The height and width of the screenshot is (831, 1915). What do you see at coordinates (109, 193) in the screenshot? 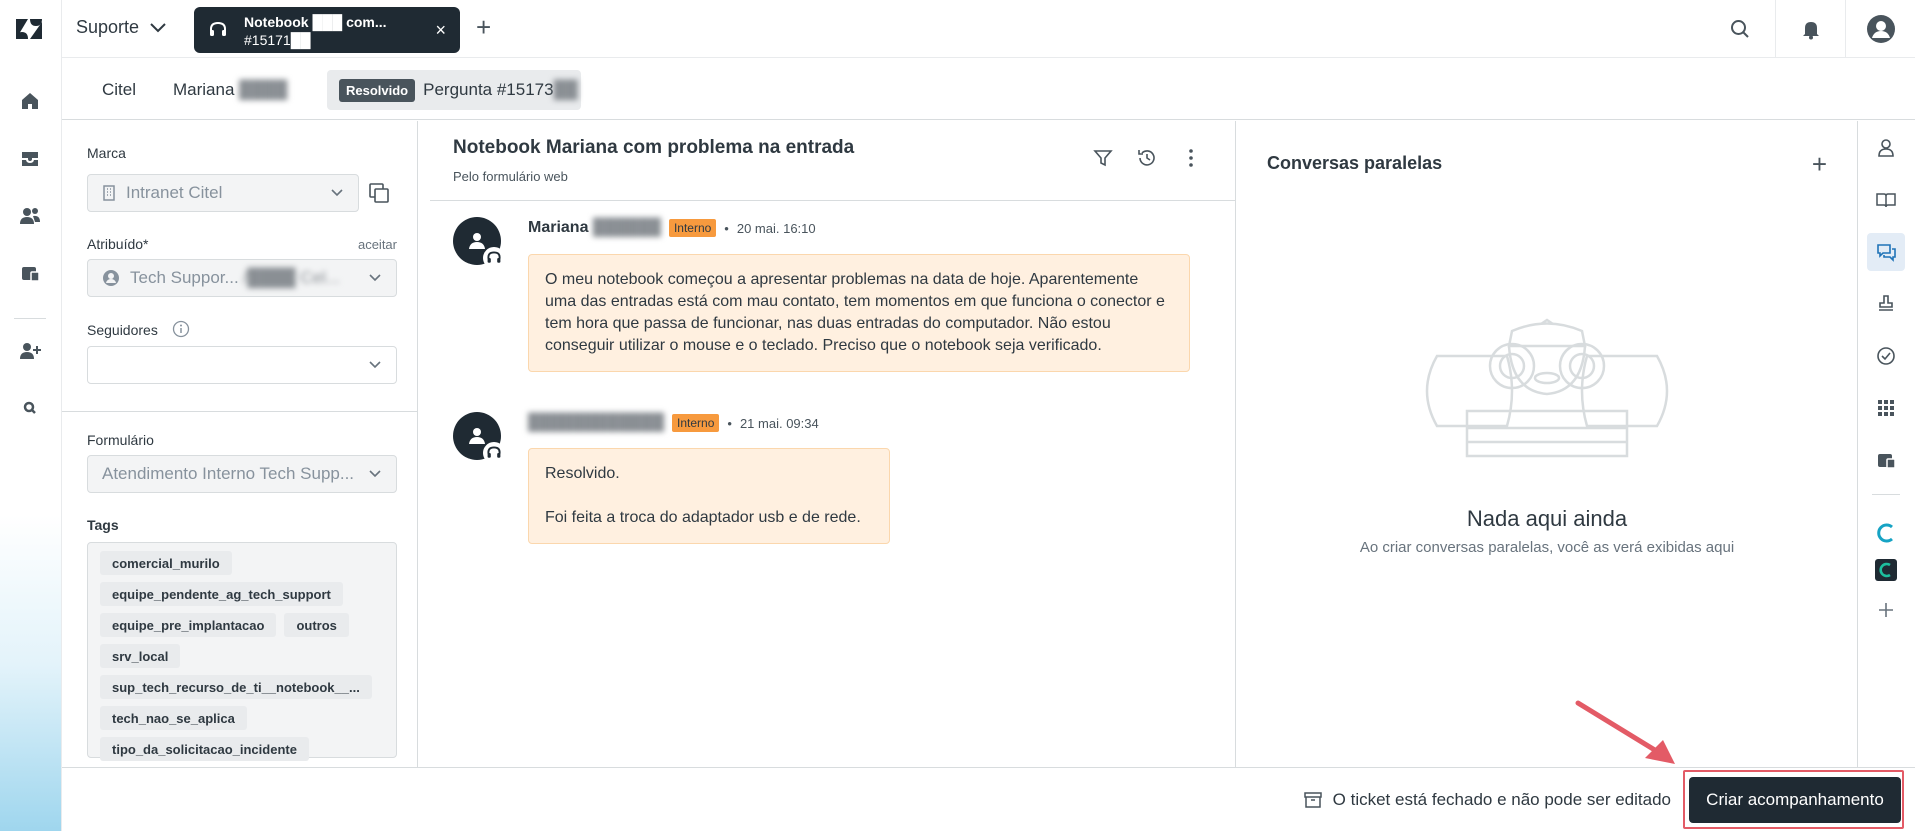
I see `building-icon` at bounding box center [109, 193].